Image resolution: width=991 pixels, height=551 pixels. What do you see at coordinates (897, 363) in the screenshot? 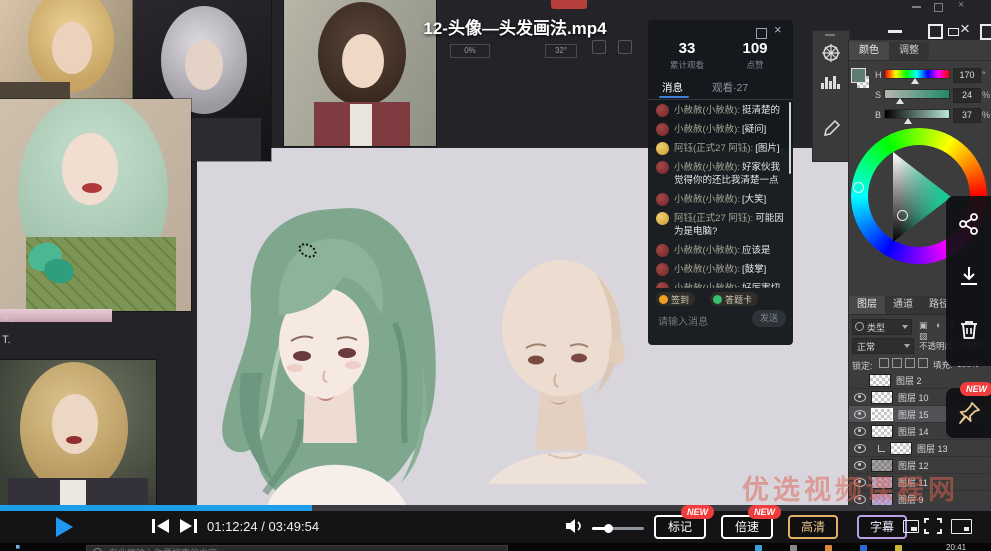
I see `lock-pixels-icon` at bounding box center [897, 363].